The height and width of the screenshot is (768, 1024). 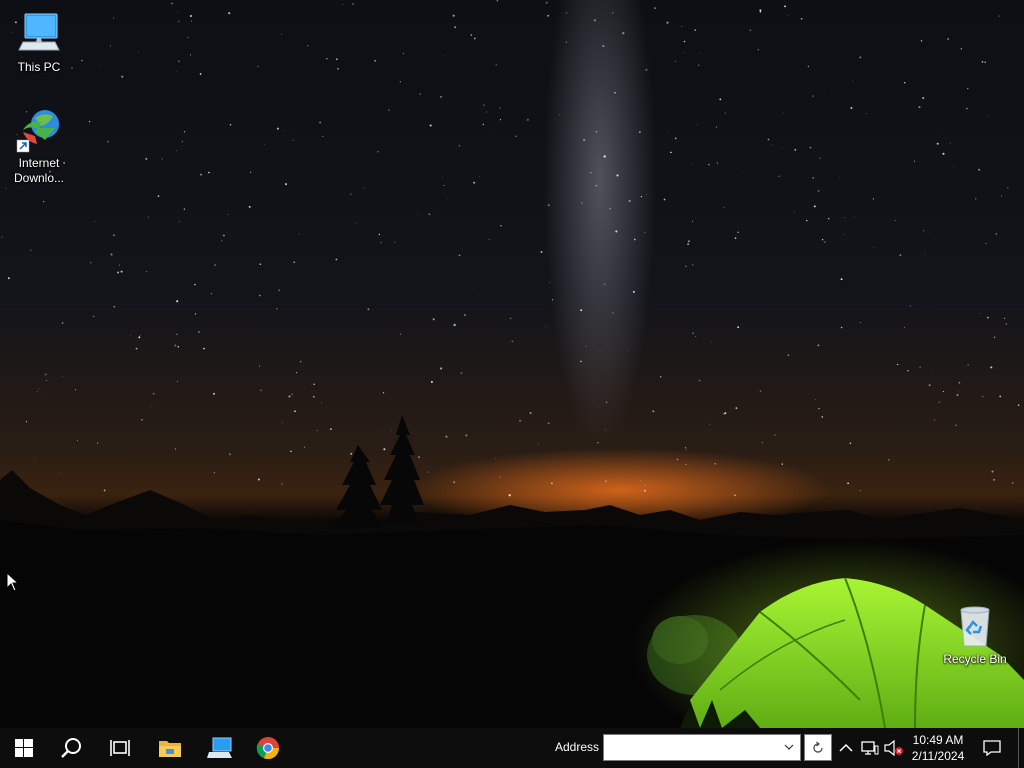 What do you see at coordinates (693, 747) in the screenshot?
I see `address-input` at bounding box center [693, 747].